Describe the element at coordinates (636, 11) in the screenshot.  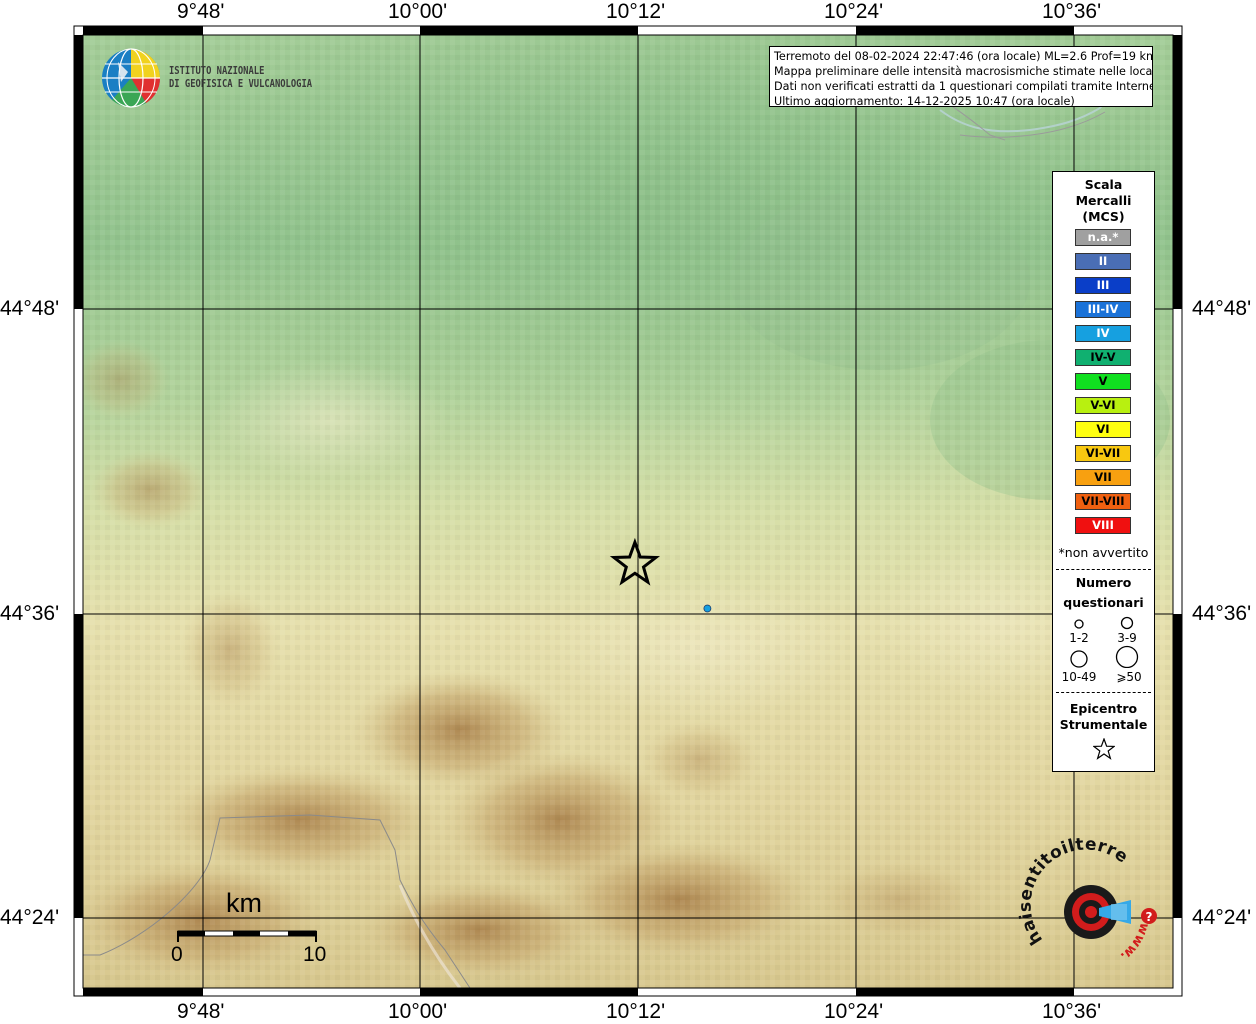
I see `lon-label-top-3: 10°12'` at that location.